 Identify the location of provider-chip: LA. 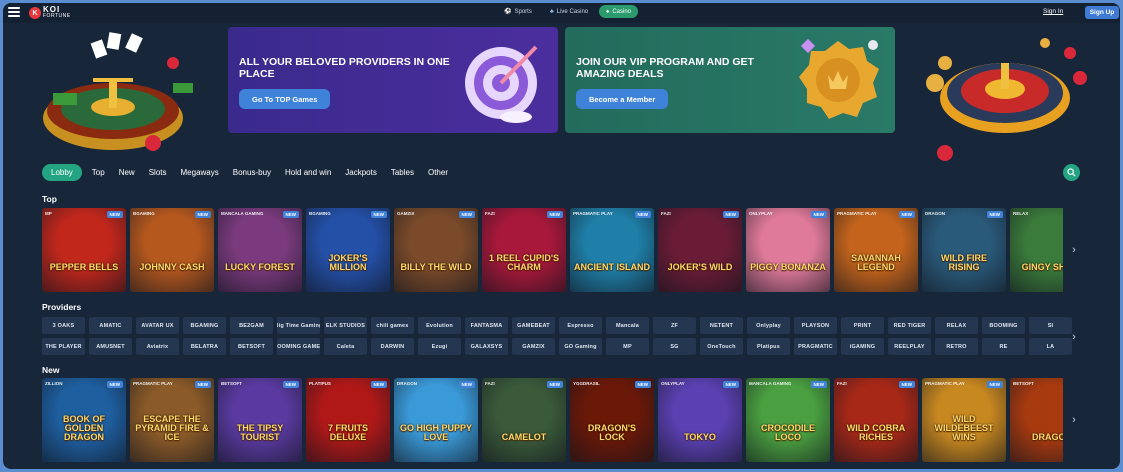
(1050, 346).